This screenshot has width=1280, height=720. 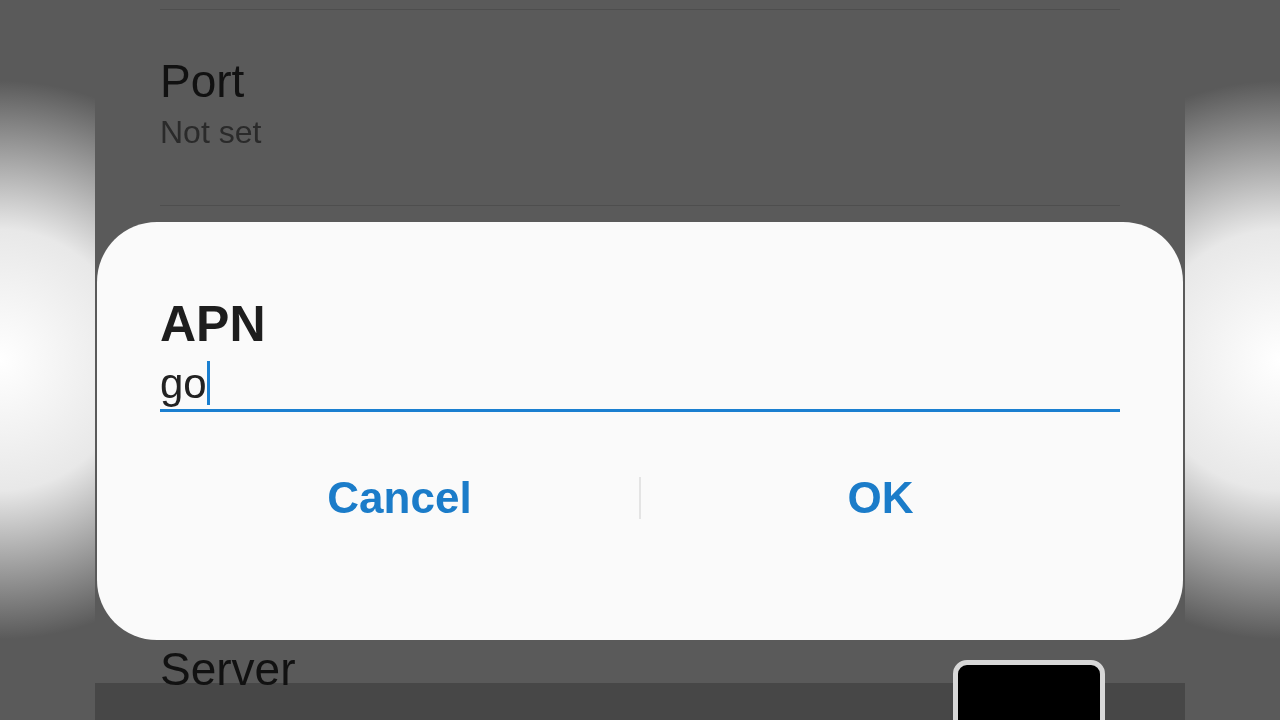 What do you see at coordinates (208, 383) in the screenshot?
I see `text-cursor` at bounding box center [208, 383].